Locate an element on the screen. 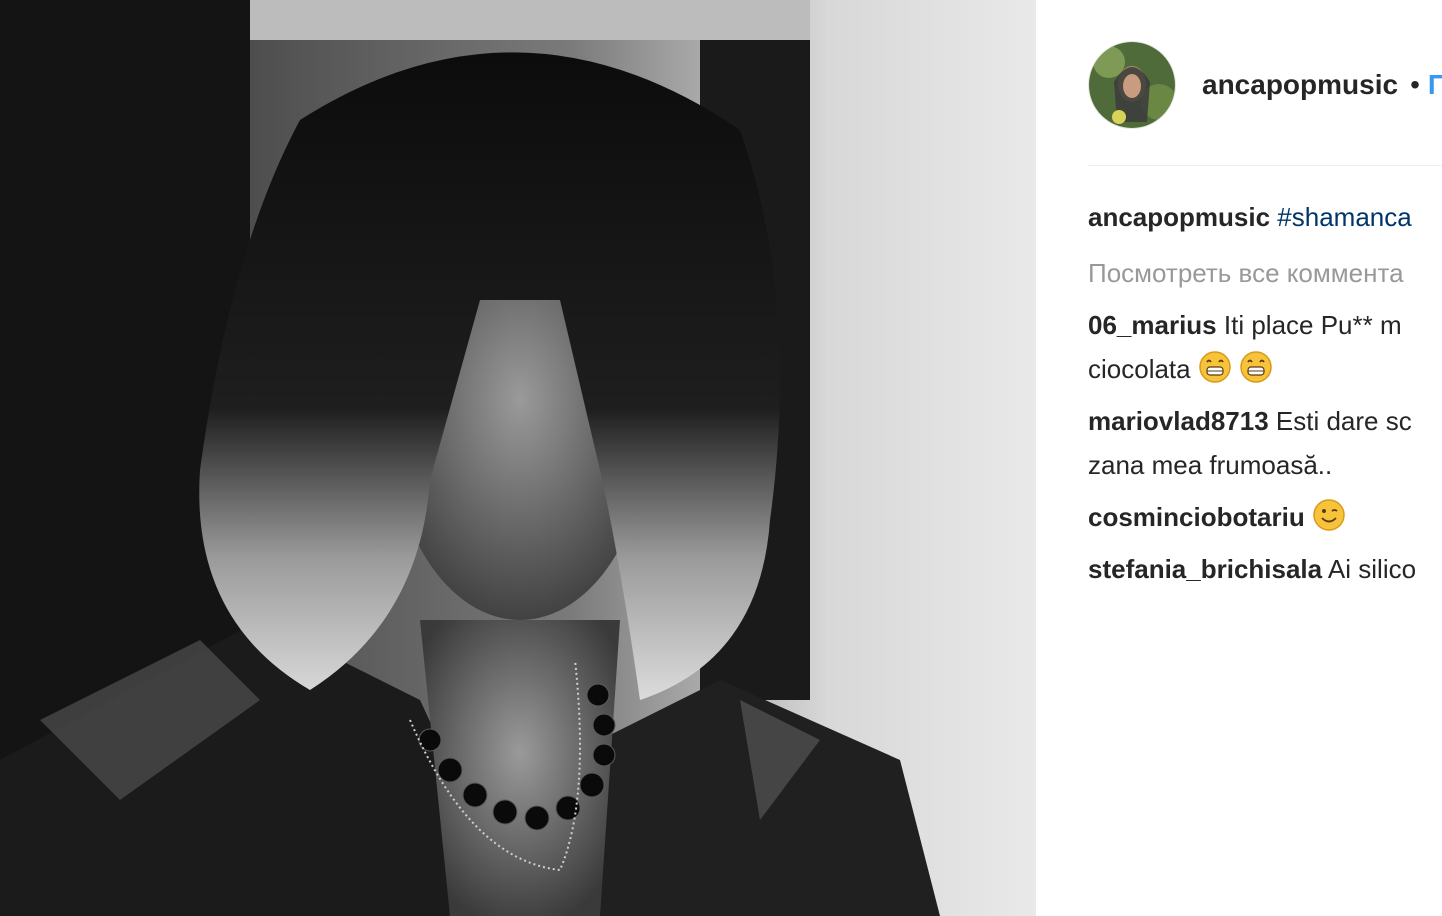  comment-text: Iti place Pu** m is located at coordinates (1312, 325).